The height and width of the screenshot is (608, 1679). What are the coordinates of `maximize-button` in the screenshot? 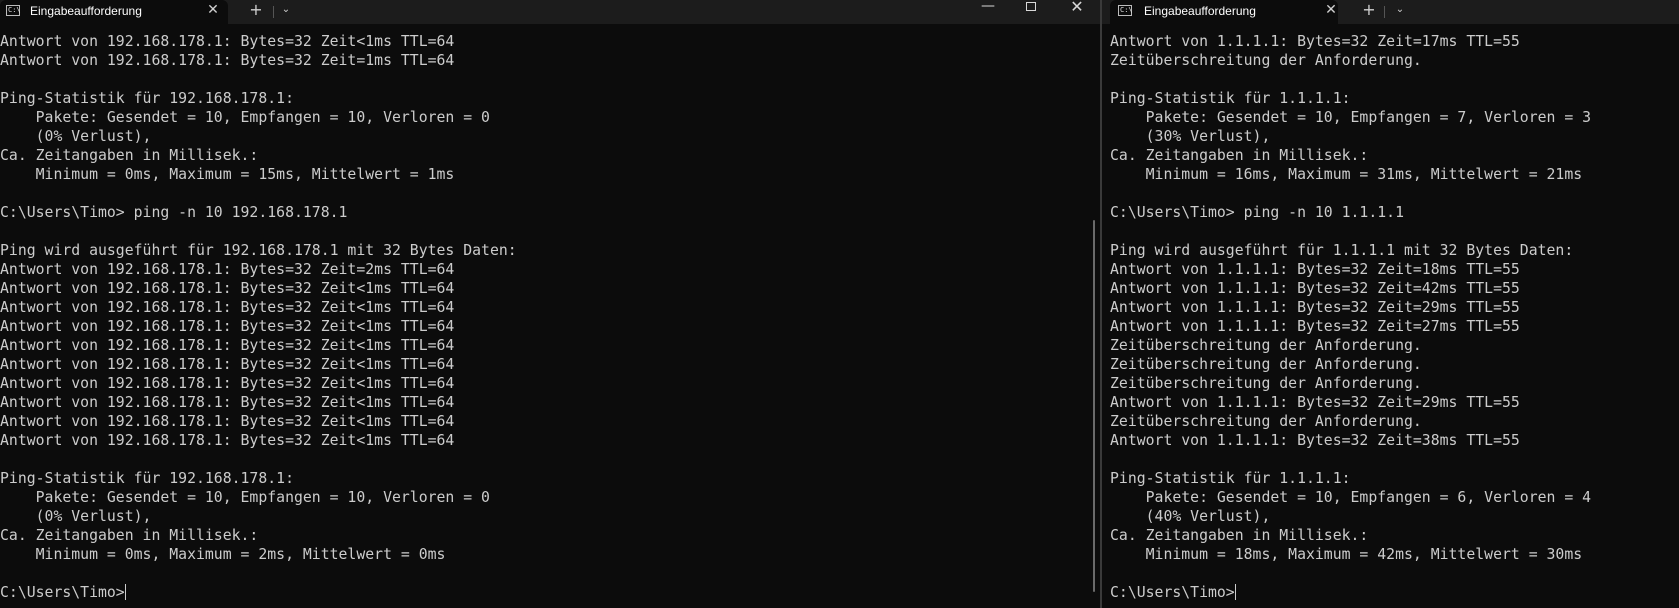 It's located at (1031, 11).